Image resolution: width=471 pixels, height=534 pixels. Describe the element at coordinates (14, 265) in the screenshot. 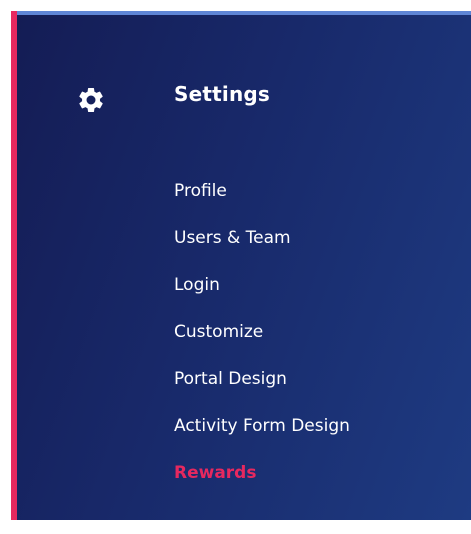

I see `active-section-indicator` at that location.